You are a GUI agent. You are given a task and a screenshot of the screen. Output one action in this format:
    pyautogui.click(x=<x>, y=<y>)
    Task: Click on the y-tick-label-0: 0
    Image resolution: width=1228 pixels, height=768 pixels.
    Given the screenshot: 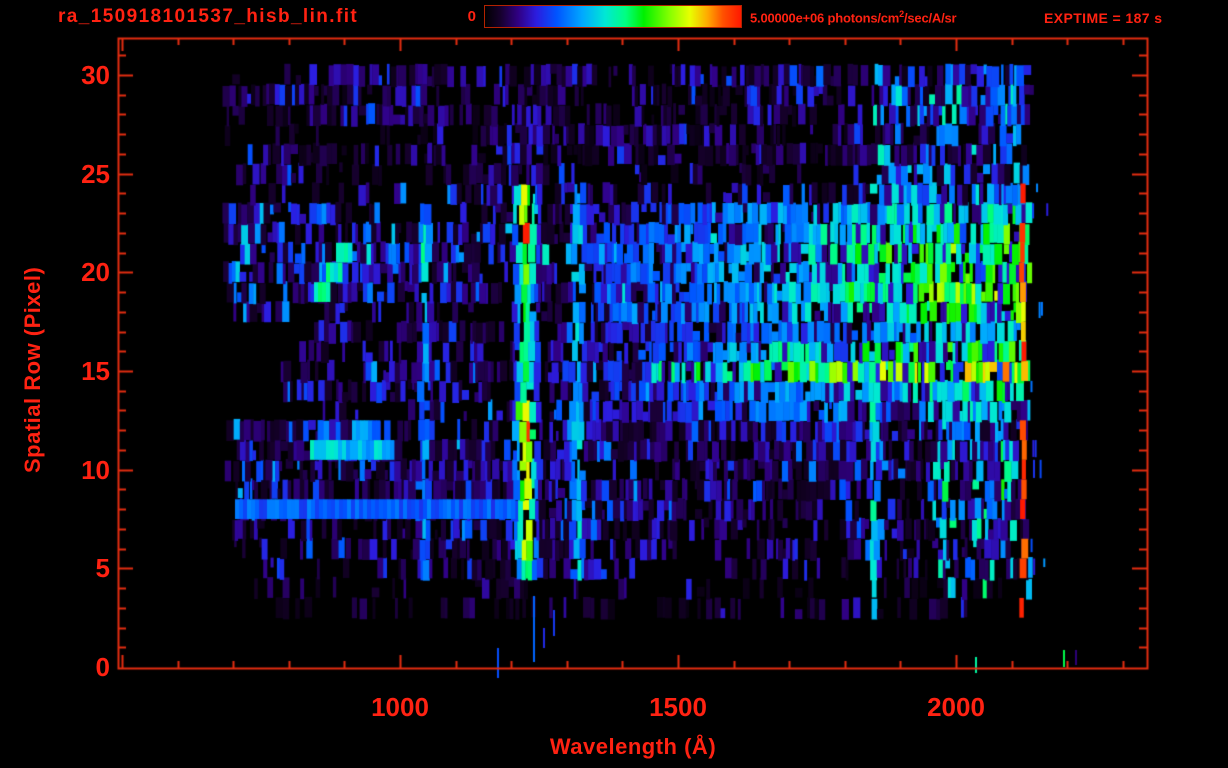 What is the action you would take?
    pyautogui.click(x=102, y=667)
    